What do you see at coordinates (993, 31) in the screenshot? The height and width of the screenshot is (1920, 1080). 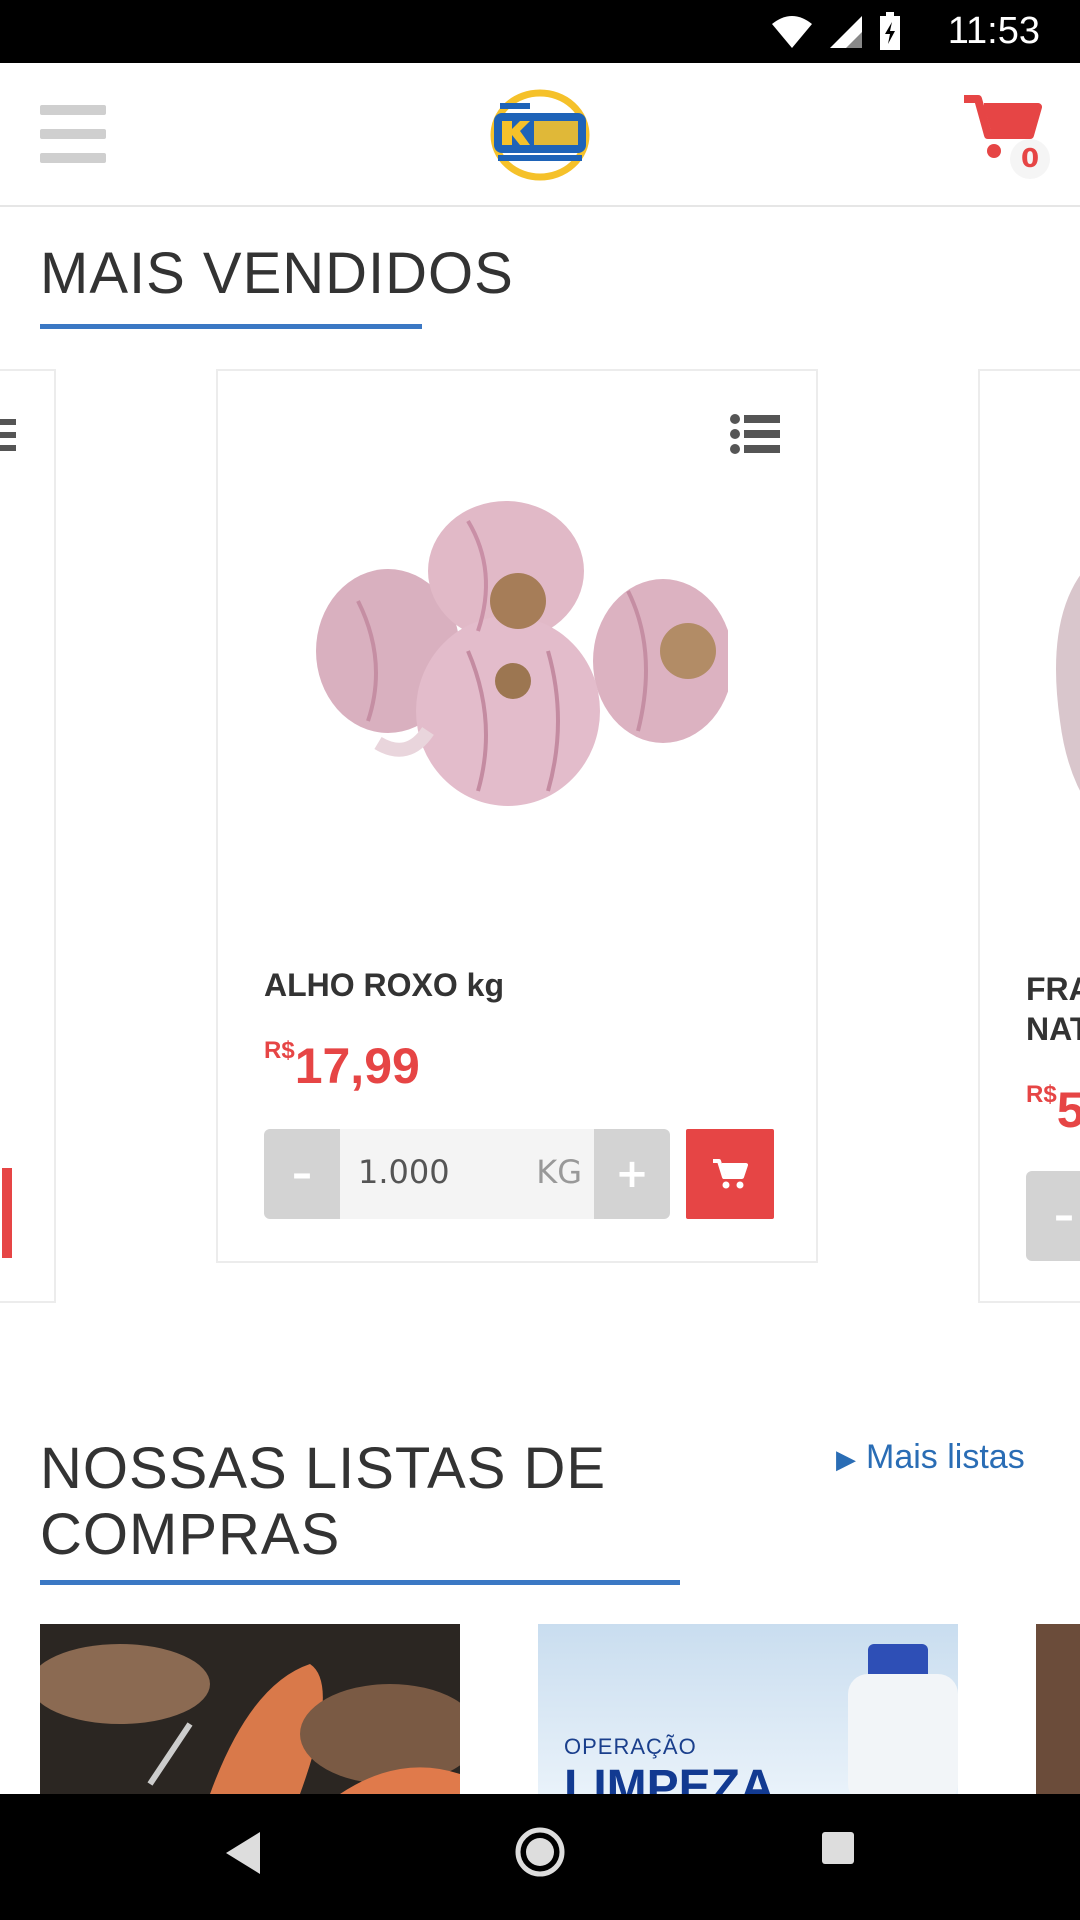 I see `status-time: 11:53` at bounding box center [993, 31].